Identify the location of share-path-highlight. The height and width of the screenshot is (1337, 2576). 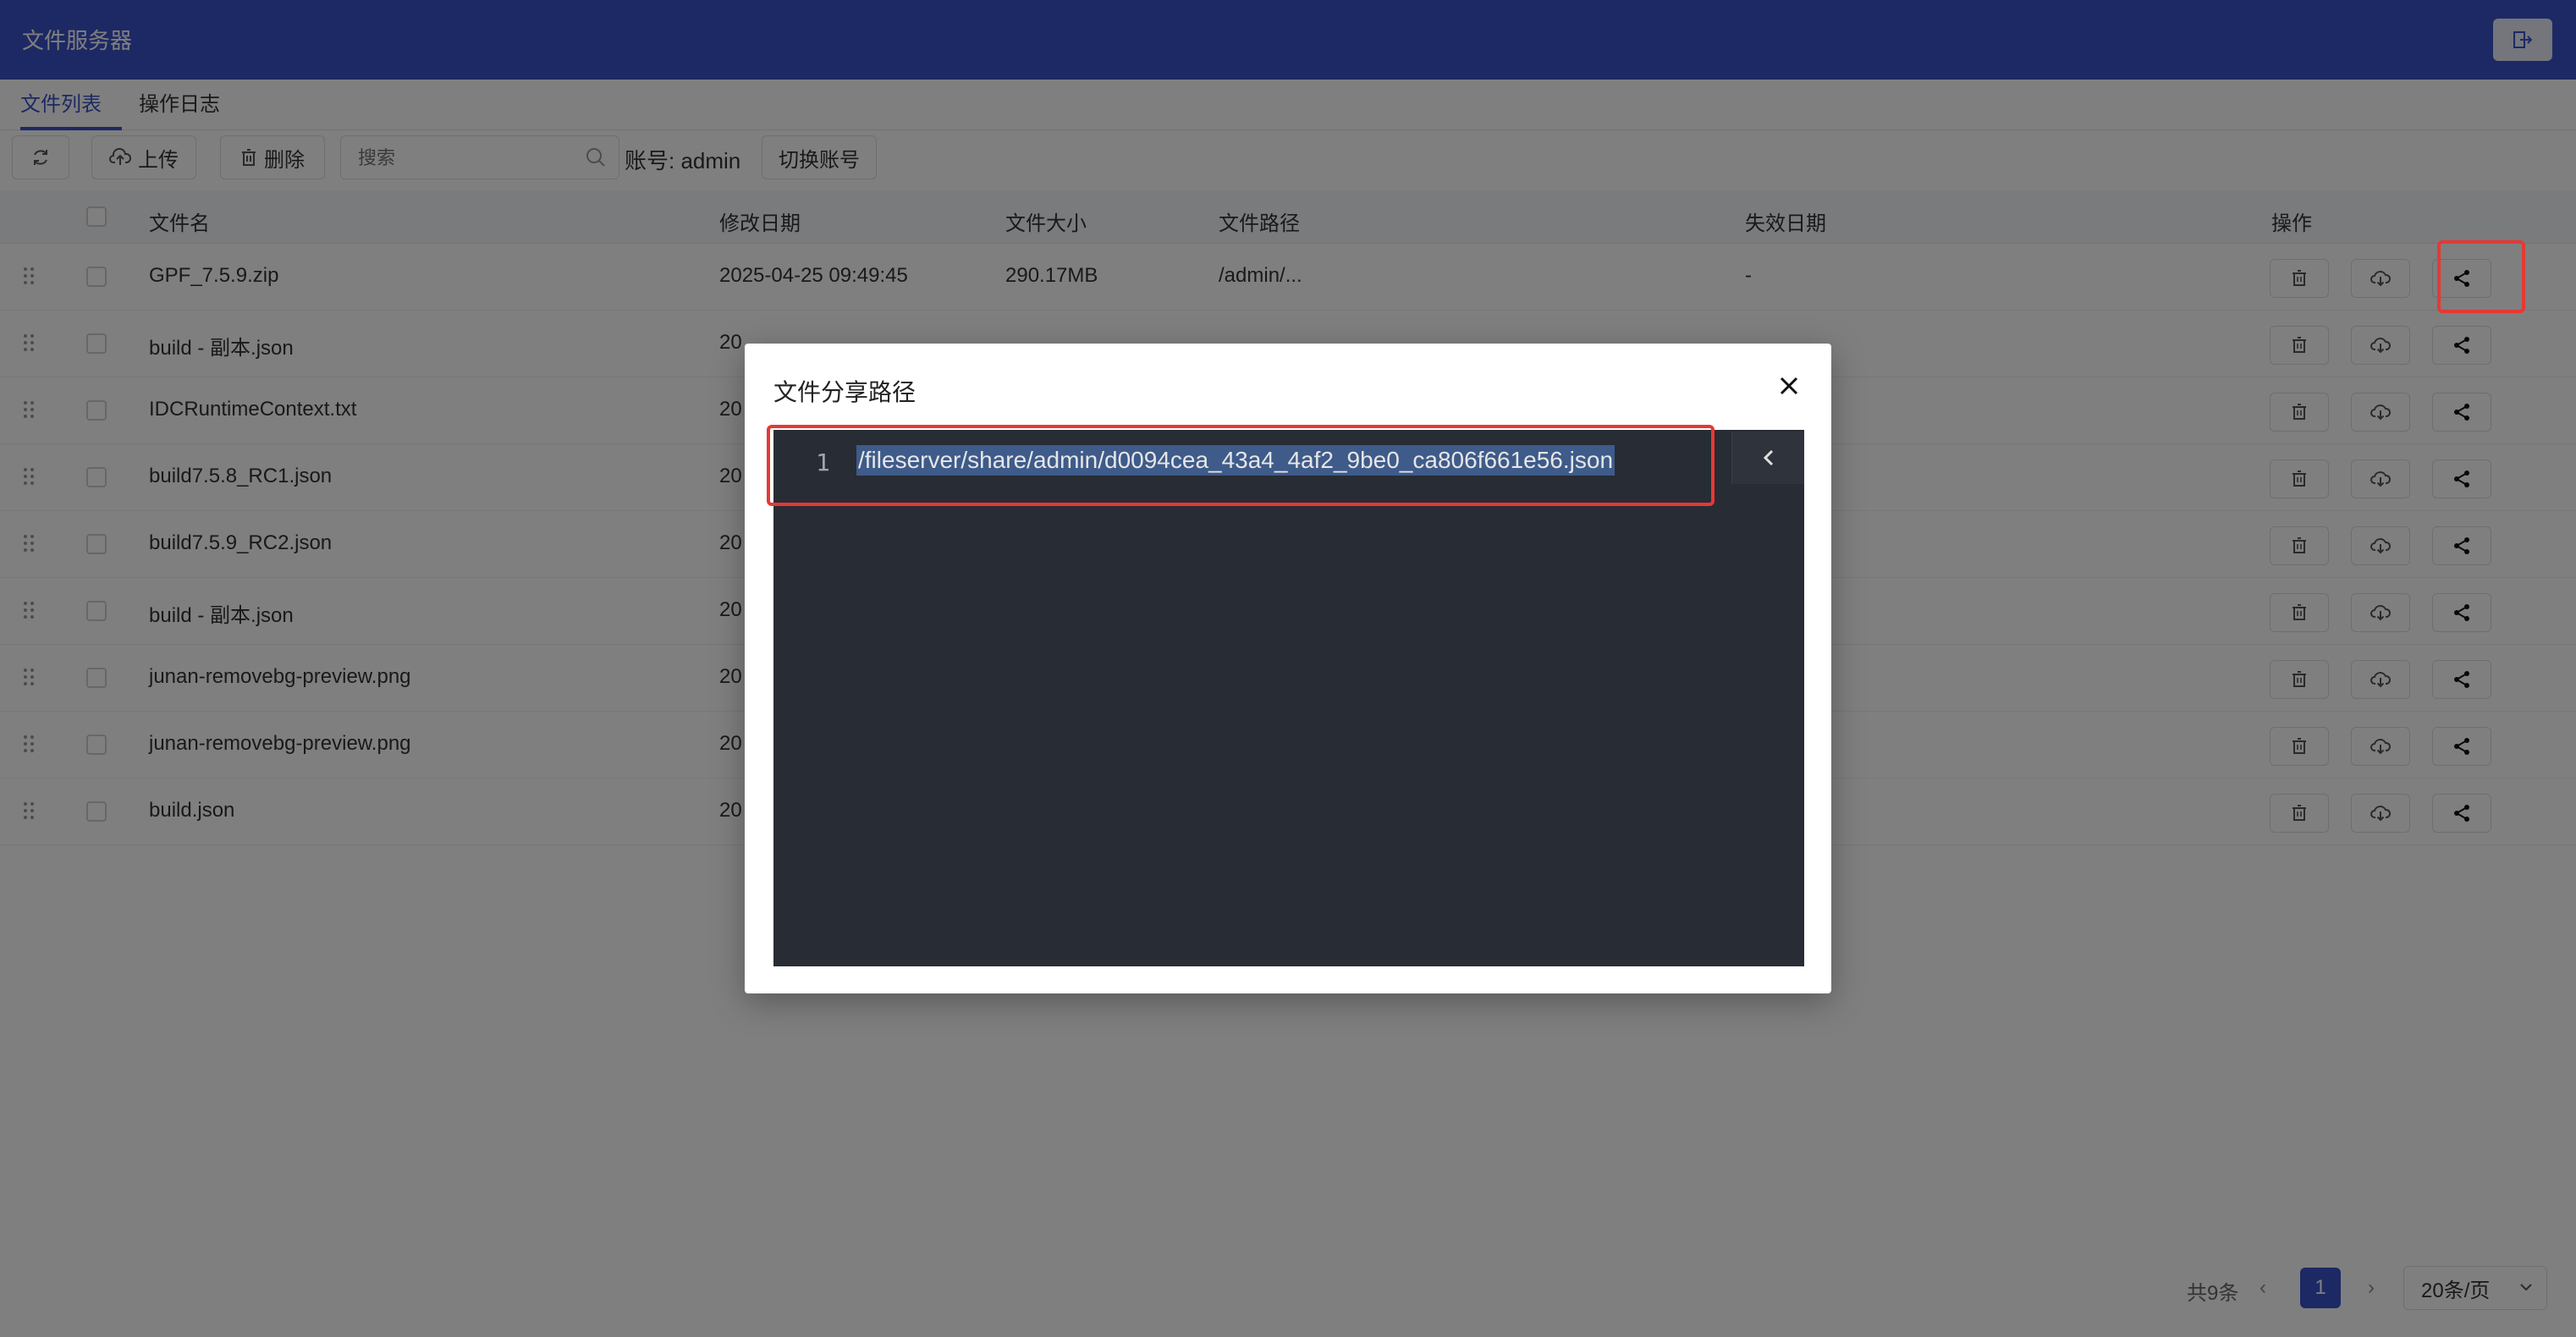
(1241, 465).